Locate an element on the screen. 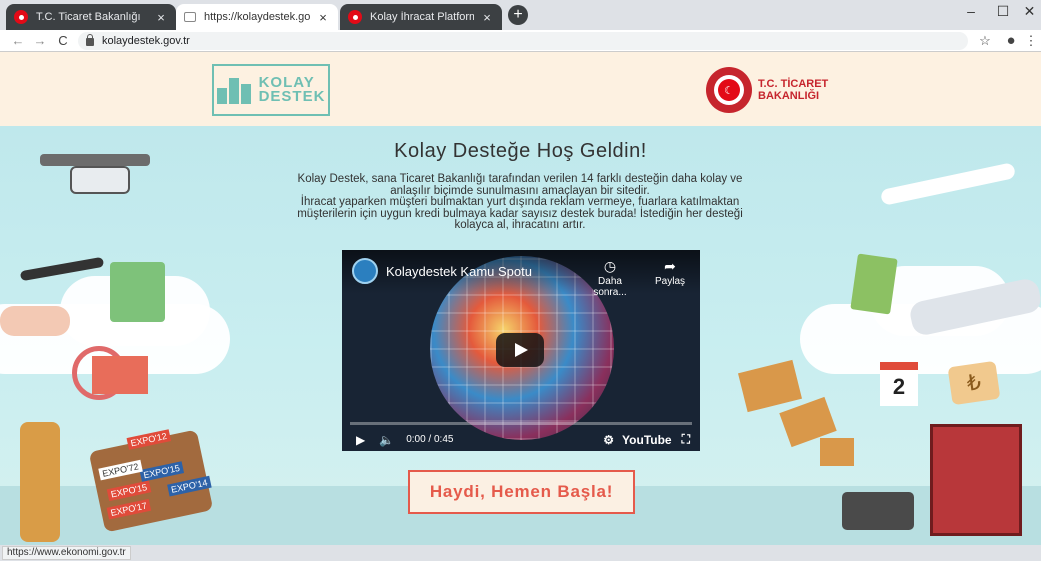 Image resolution: width=1041 pixels, height=561 pixels. ministry-seal-icon: ☾ is located at coordinates (729, 90).